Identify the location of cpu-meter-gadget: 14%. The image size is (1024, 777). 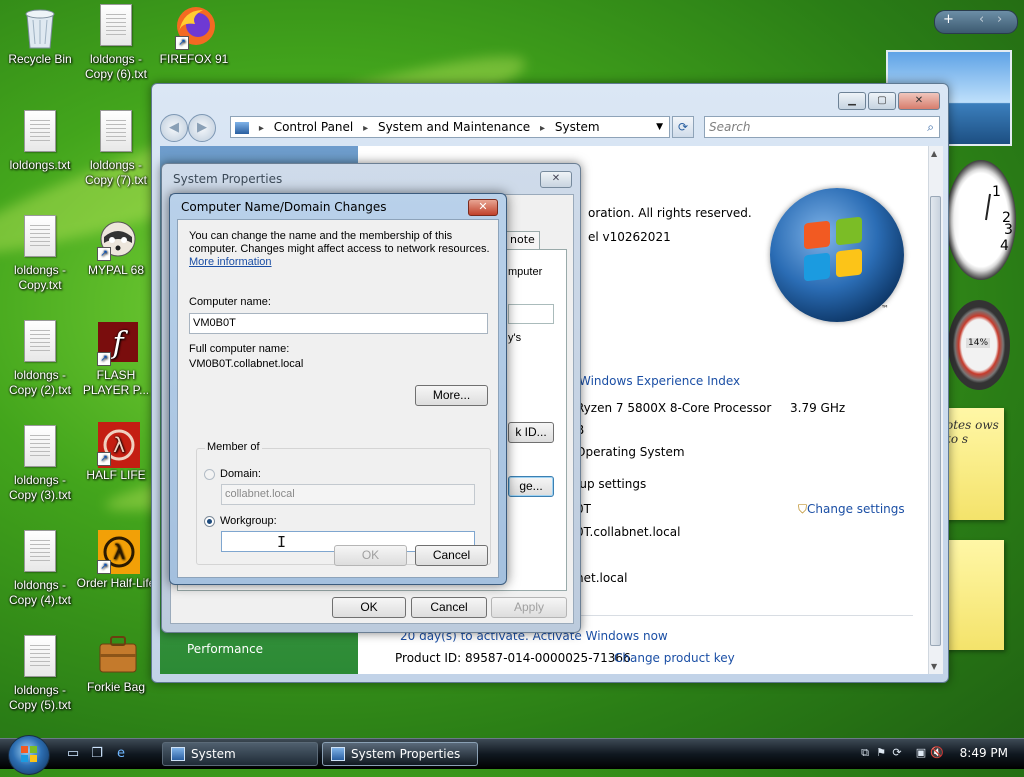
(979, 345).